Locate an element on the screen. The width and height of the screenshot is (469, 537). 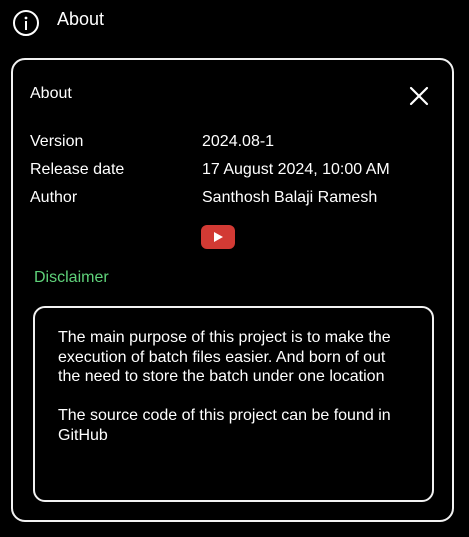
release-date-value: 17 August 2024, 10:00 AM is located at coordinates (296, 169).